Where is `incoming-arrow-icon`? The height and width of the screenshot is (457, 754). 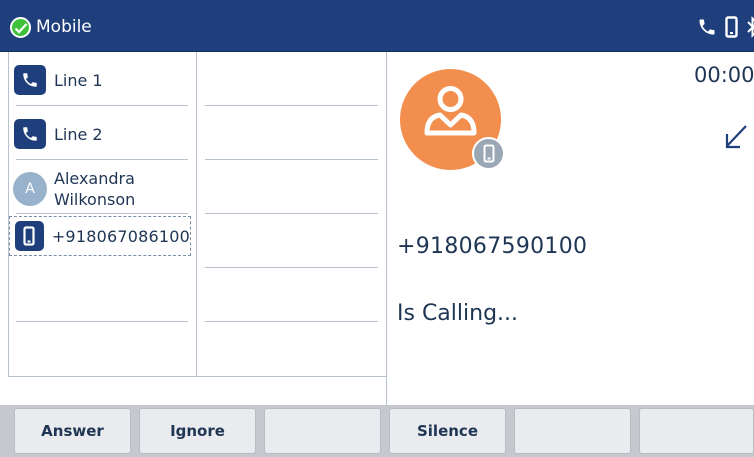
incoming-arrow-icon is located at coordinates (736, 137).